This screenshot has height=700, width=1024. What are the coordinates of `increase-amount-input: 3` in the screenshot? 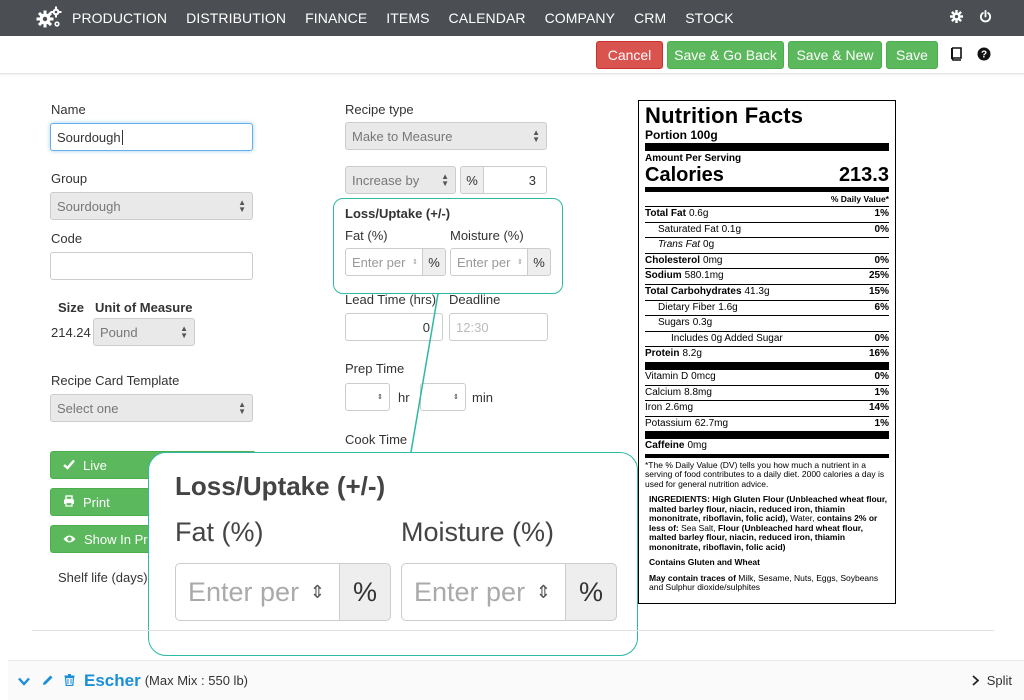 It's located at (515, 180).